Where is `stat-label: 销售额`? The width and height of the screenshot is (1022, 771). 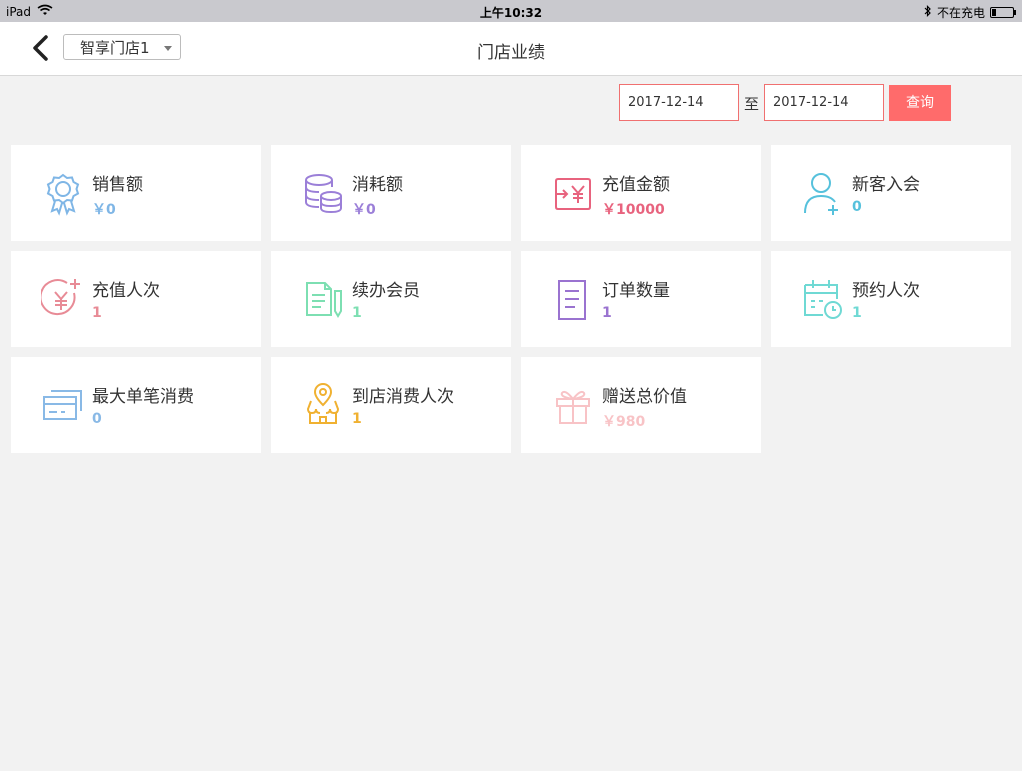
stat-label: 销售额 is located at coordinates (117, 185).